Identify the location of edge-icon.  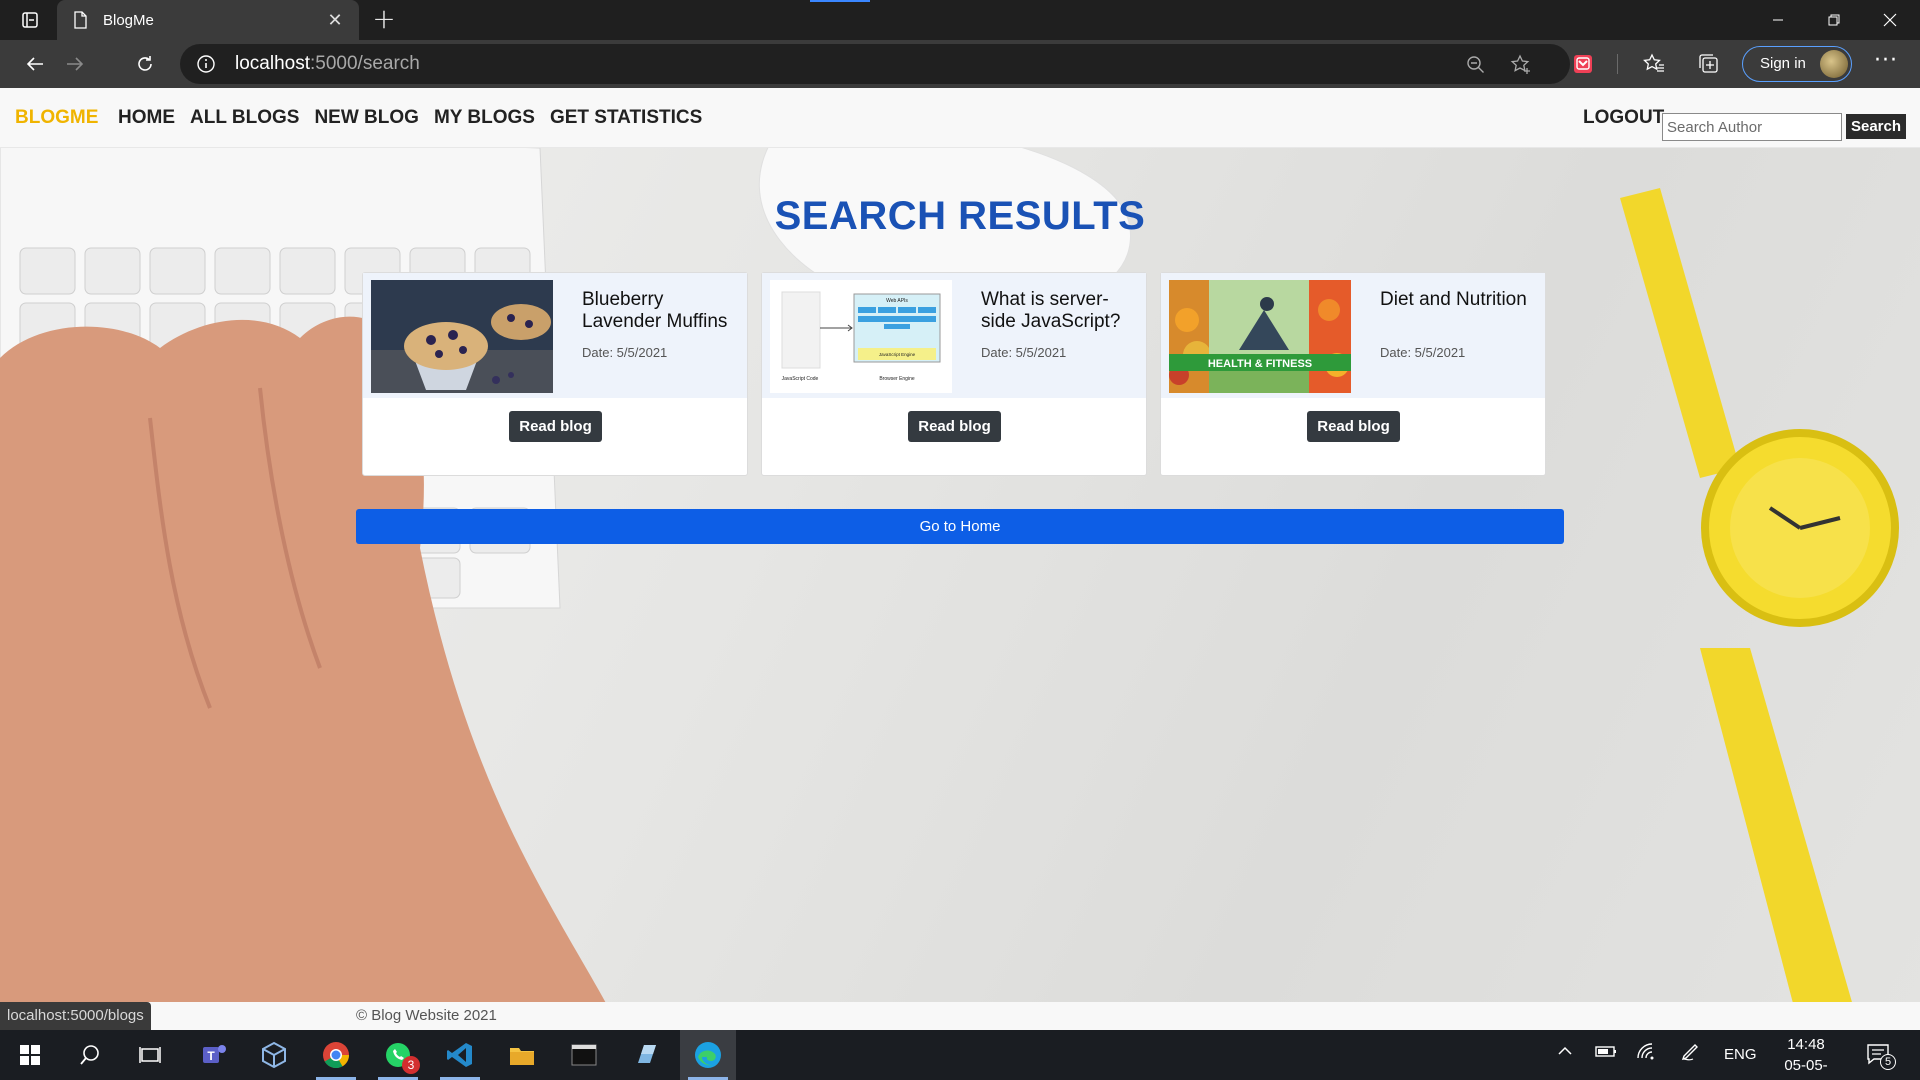
(708, 1055).